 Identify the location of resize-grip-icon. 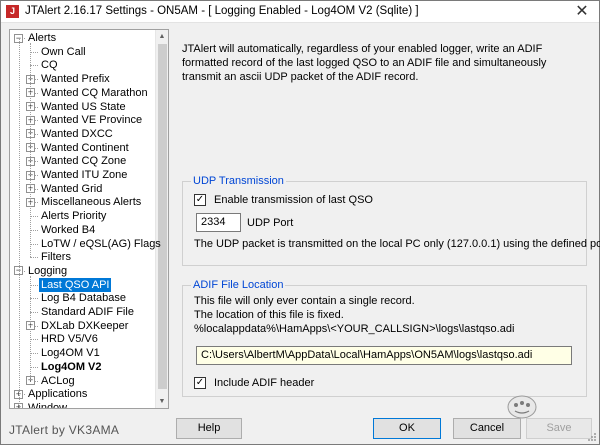
(592, 437).